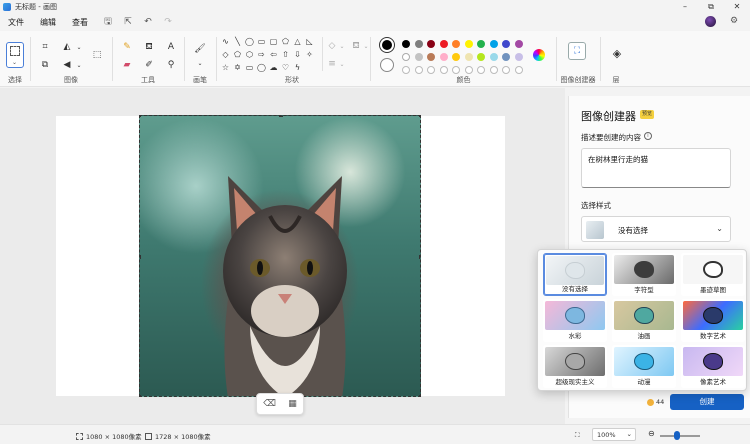  Describe the element at coordinates (48, 22) in the screenshot. I see `menu-edit: 编辑` at that location.